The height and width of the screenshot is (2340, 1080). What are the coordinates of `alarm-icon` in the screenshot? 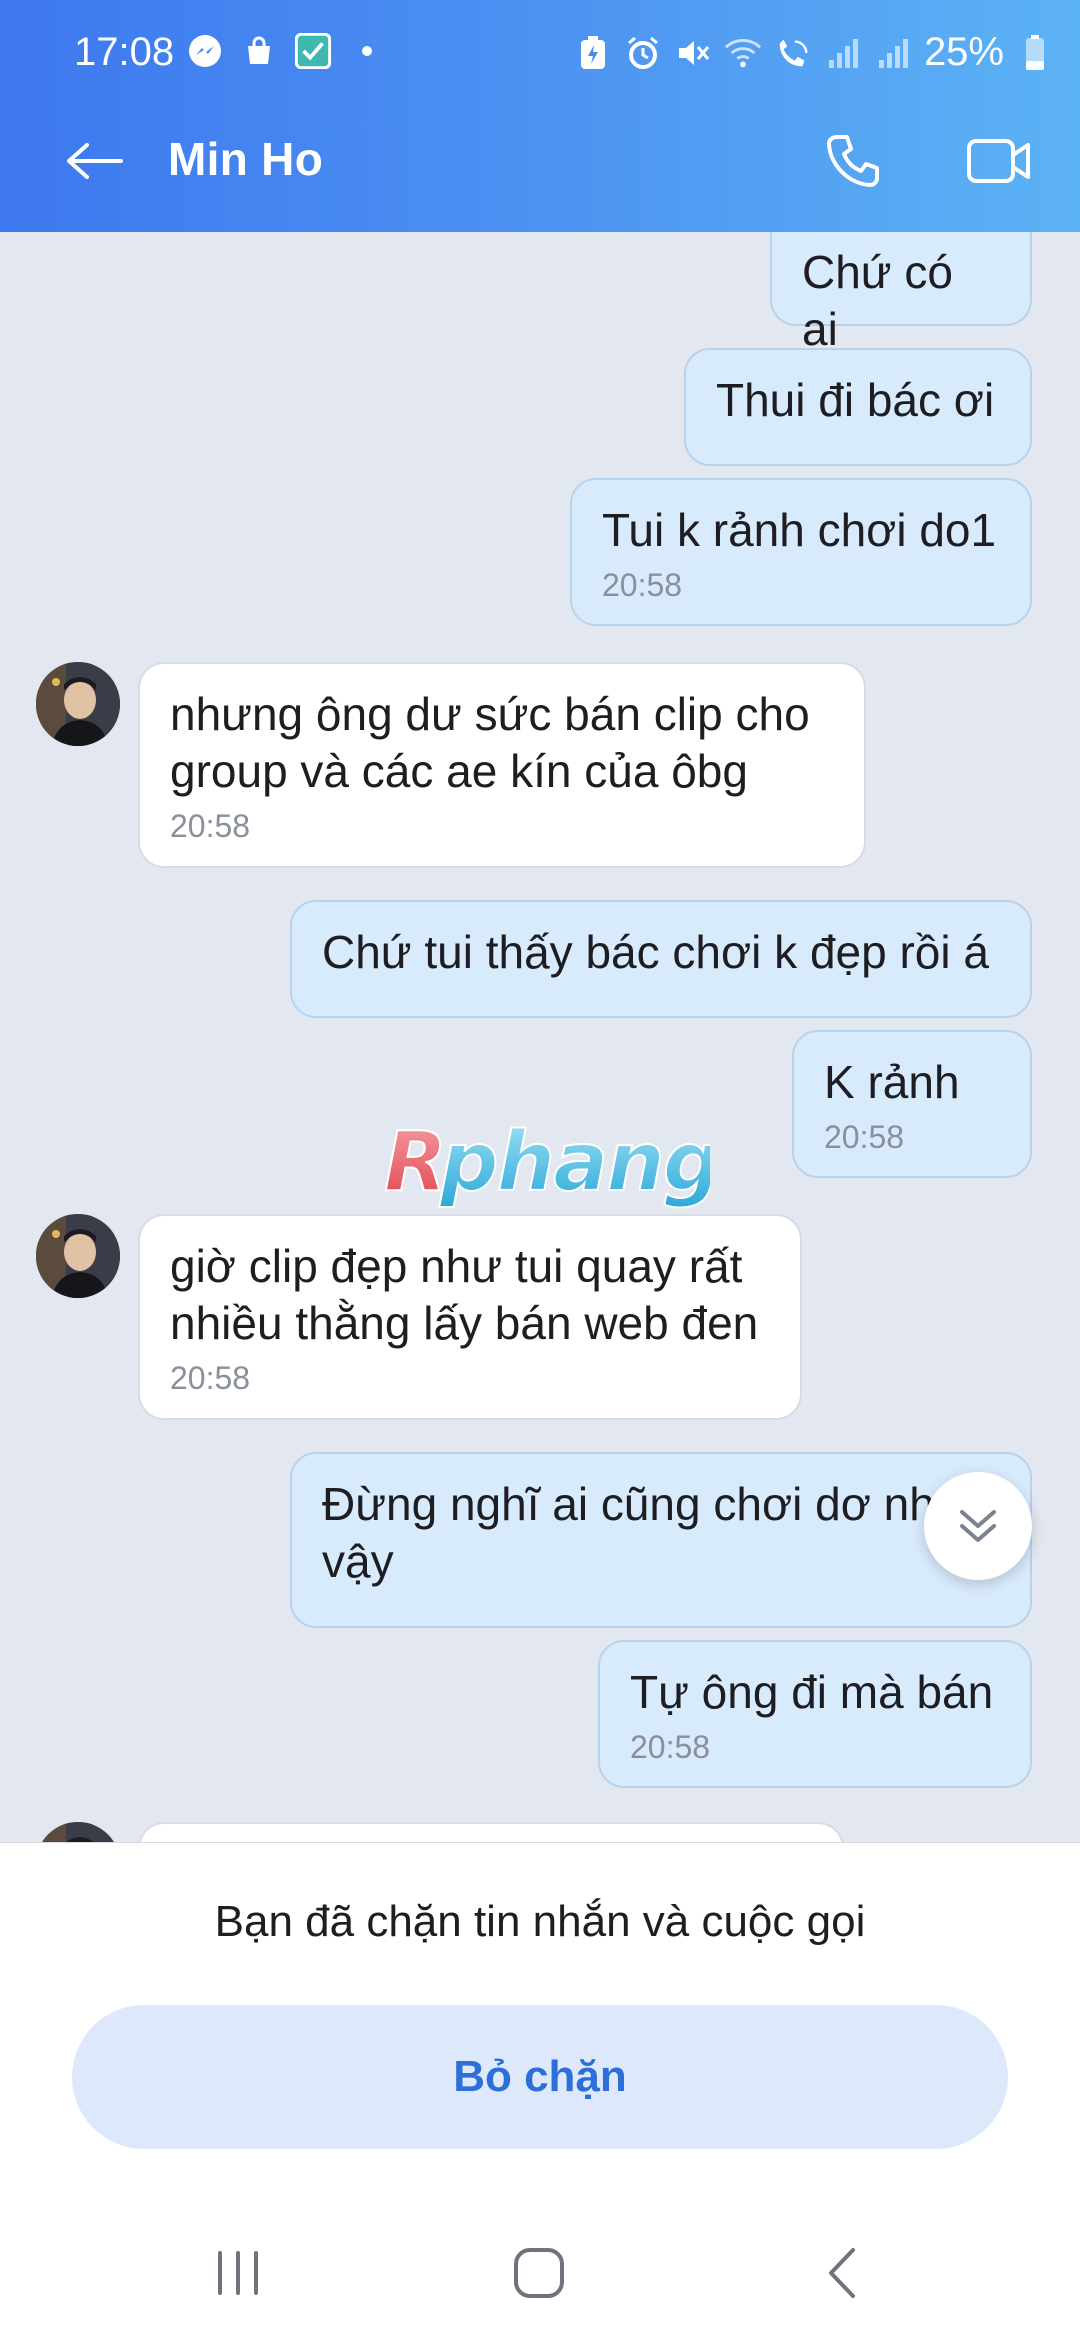 It's located at (643, 53).